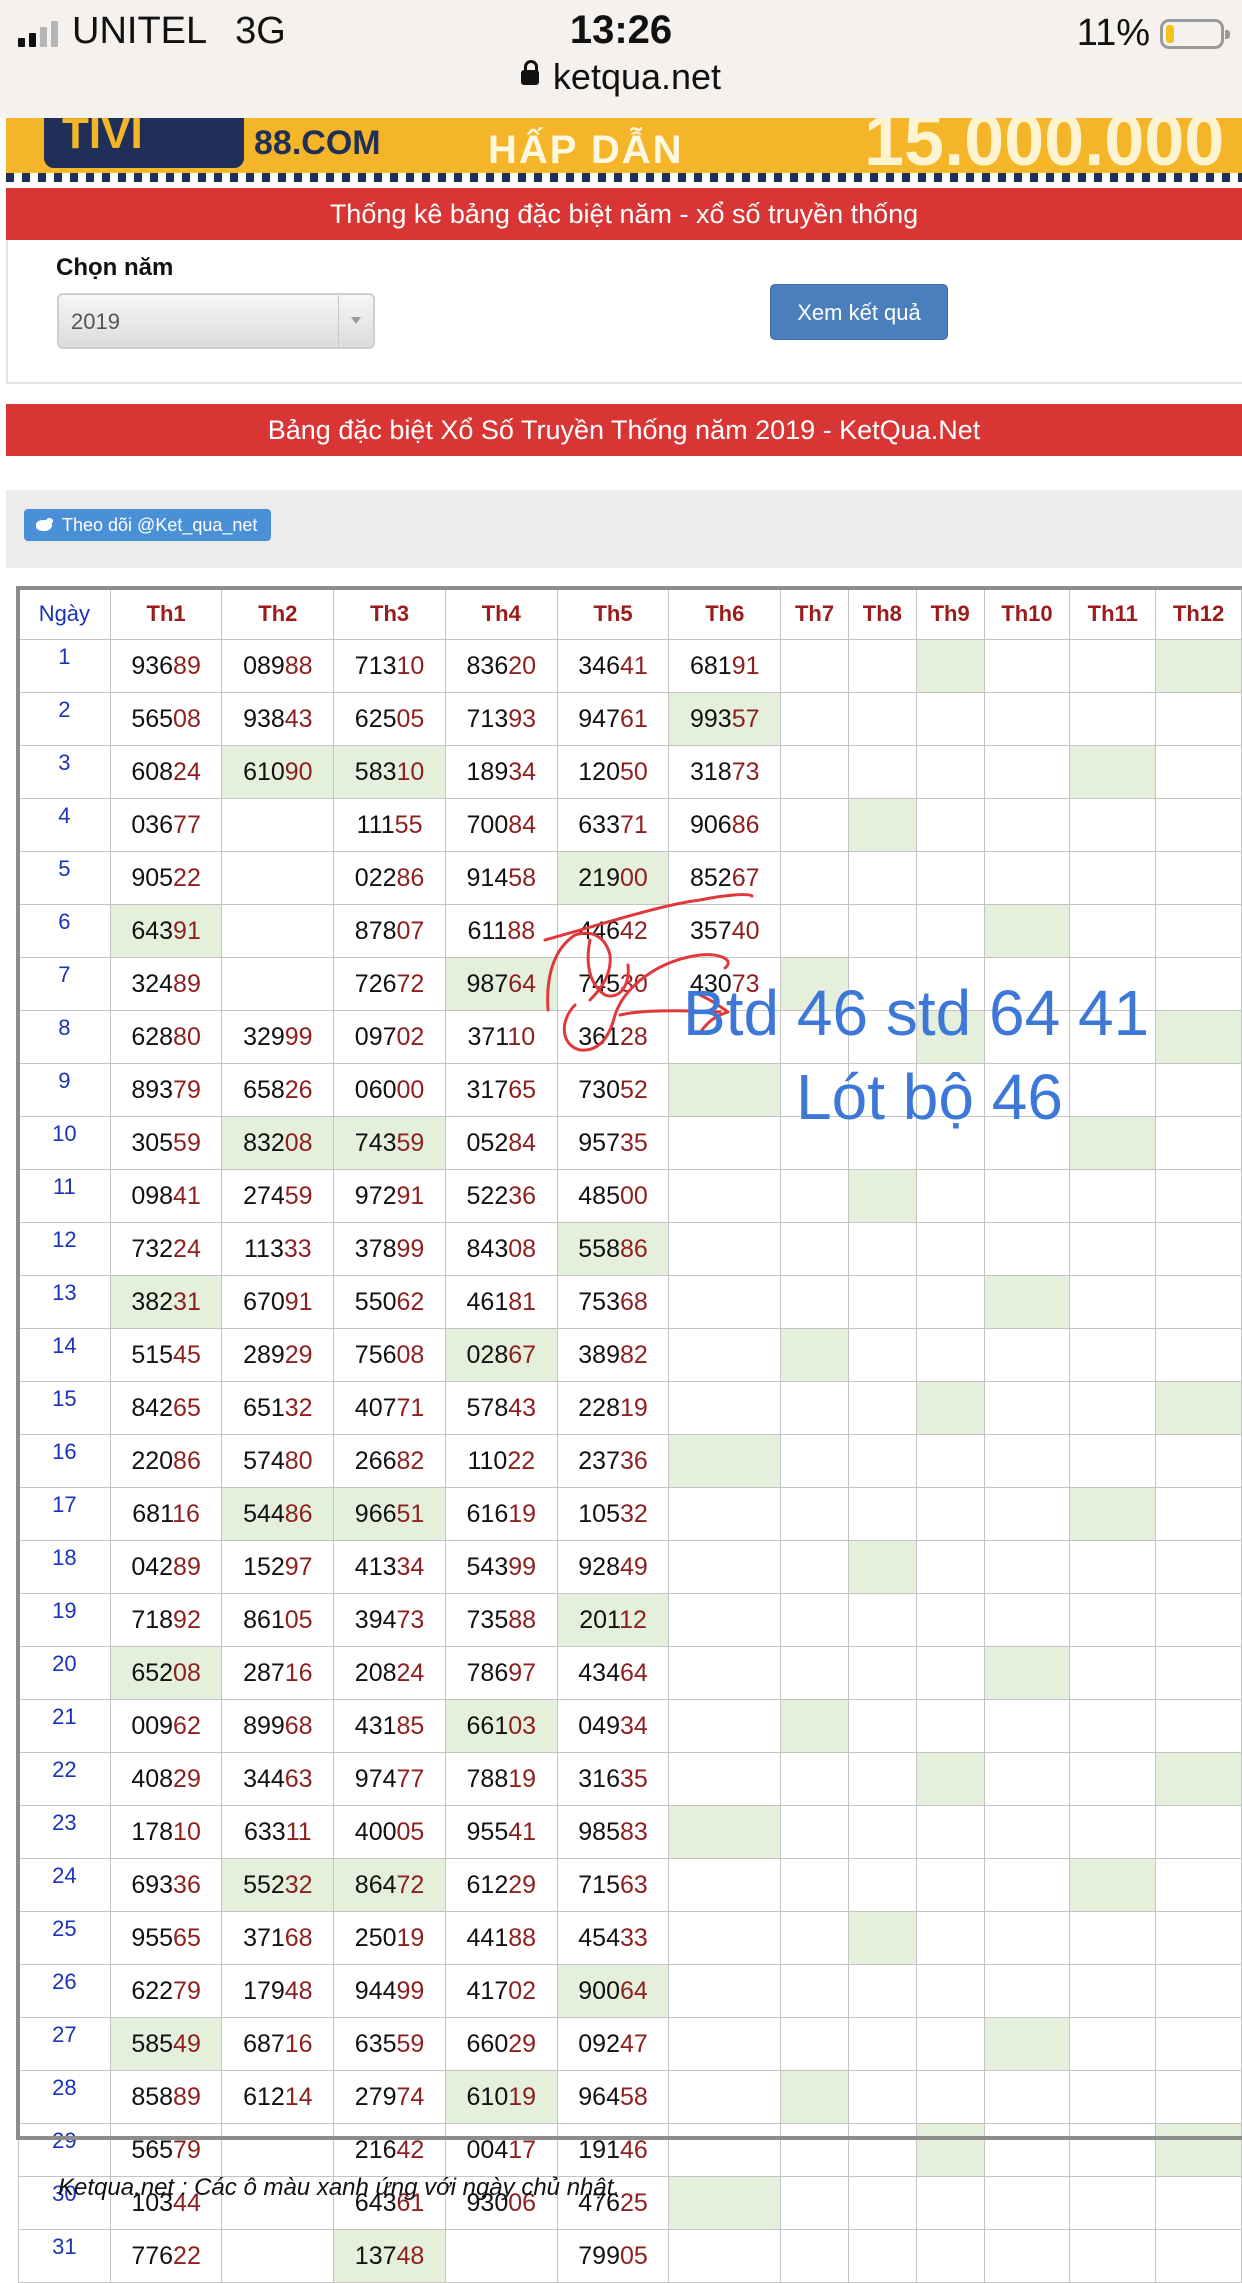  I want to click on result-cell: 37110, so click(501, 1037).